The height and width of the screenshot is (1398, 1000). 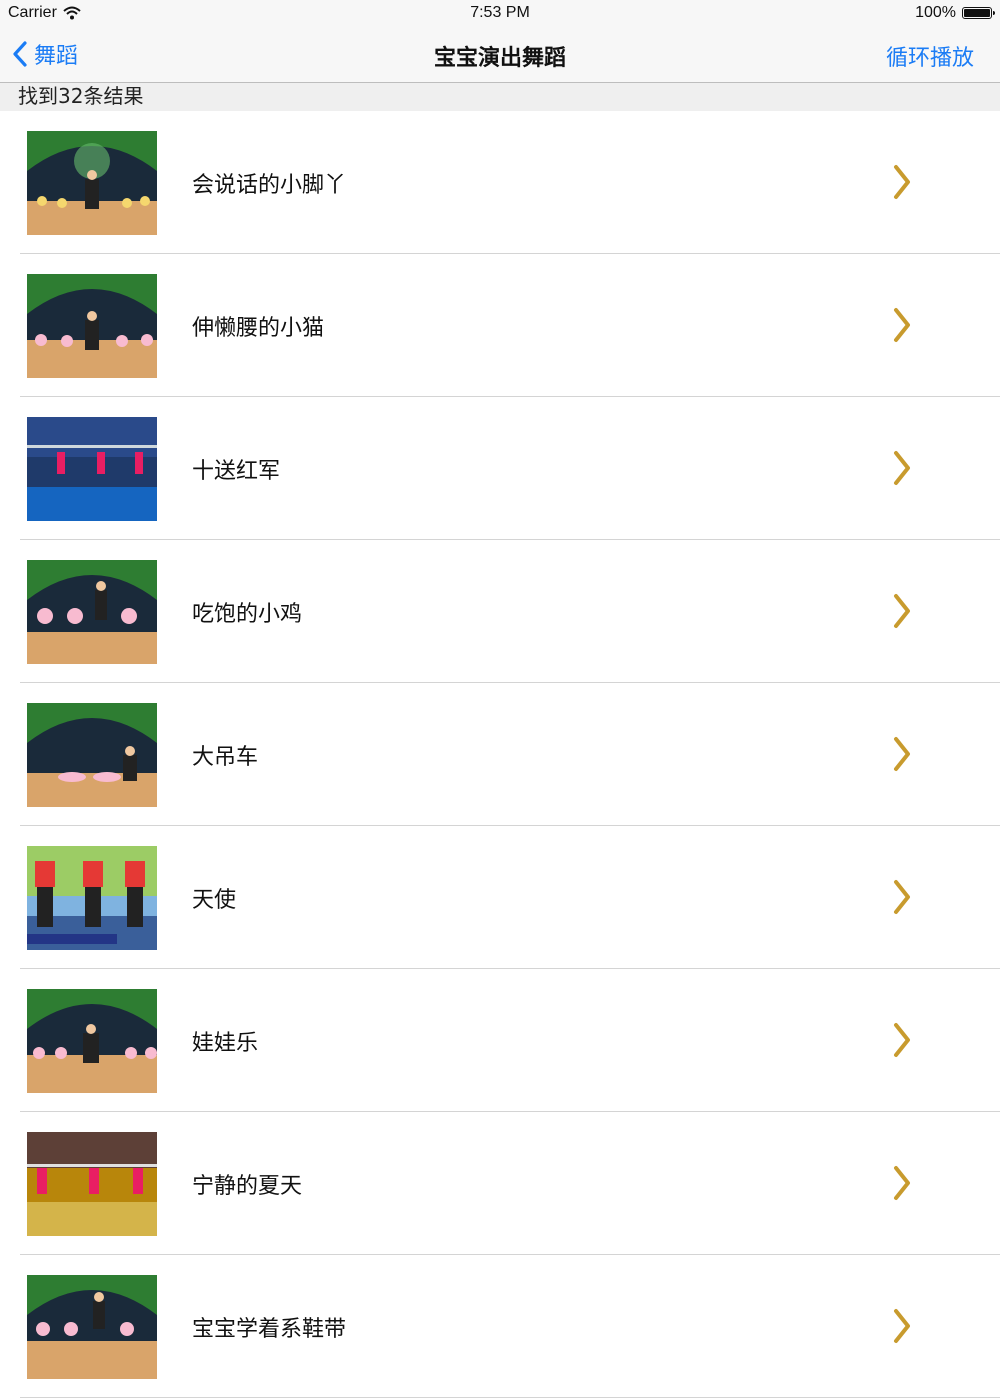 What do you see at coordinates (499, 58) in the screenshot?
I see `page-title: 宝宝演出舞蹈` at bounding box center [499, 58].